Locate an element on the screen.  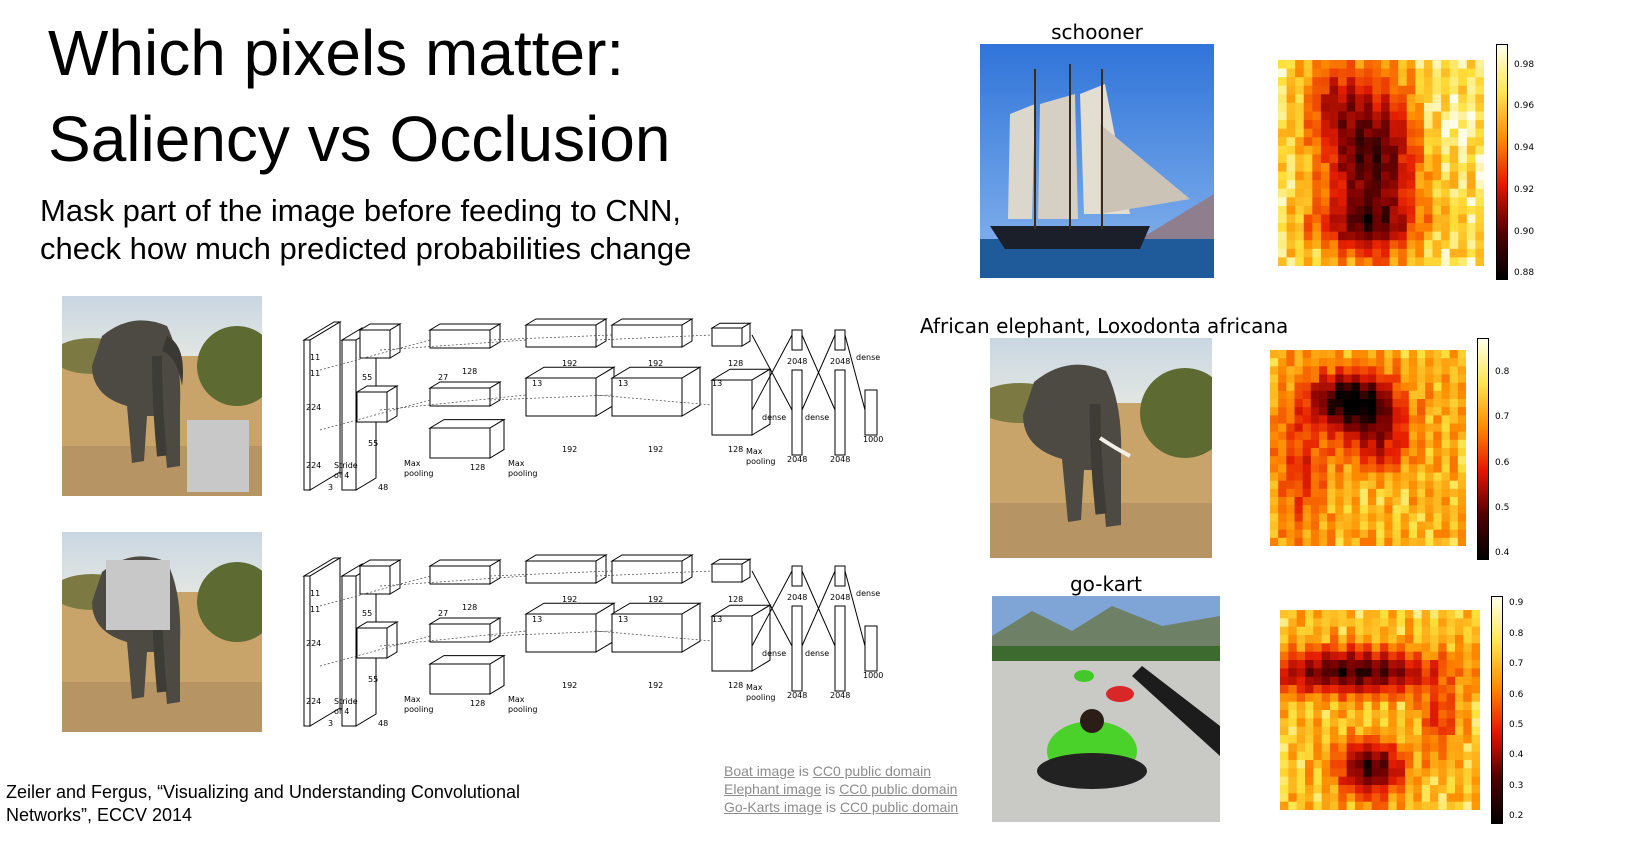
colorbar-tick: 0.96 is located at coordinates (1524, 106).